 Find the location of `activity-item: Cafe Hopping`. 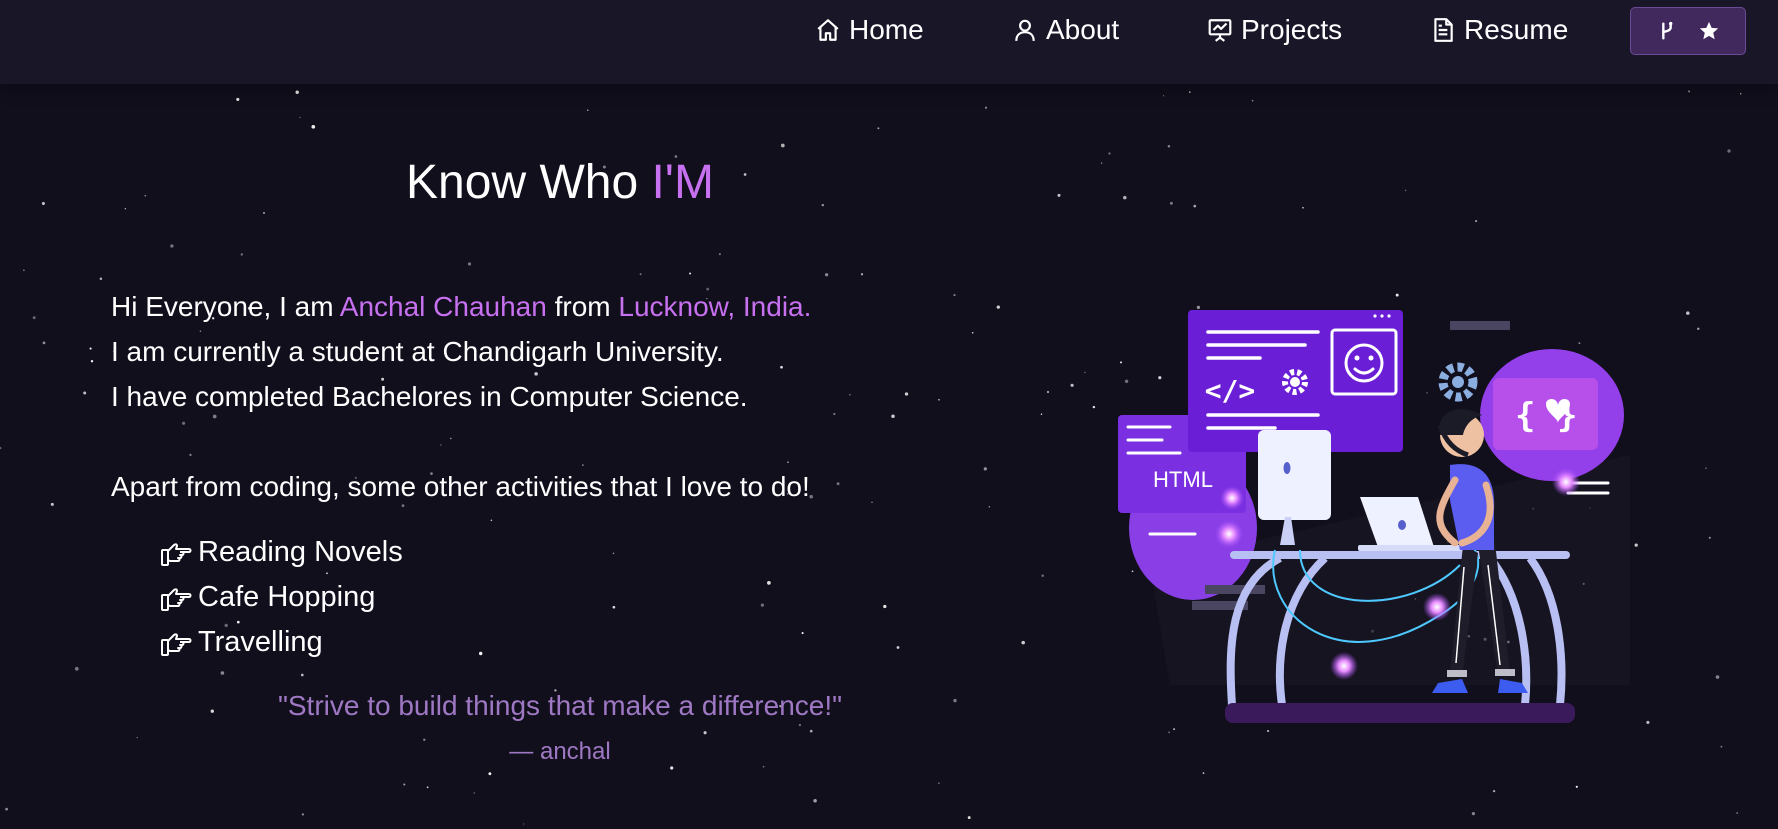

activity-item: Cafe Hopping is located at coordinates (281, 597).